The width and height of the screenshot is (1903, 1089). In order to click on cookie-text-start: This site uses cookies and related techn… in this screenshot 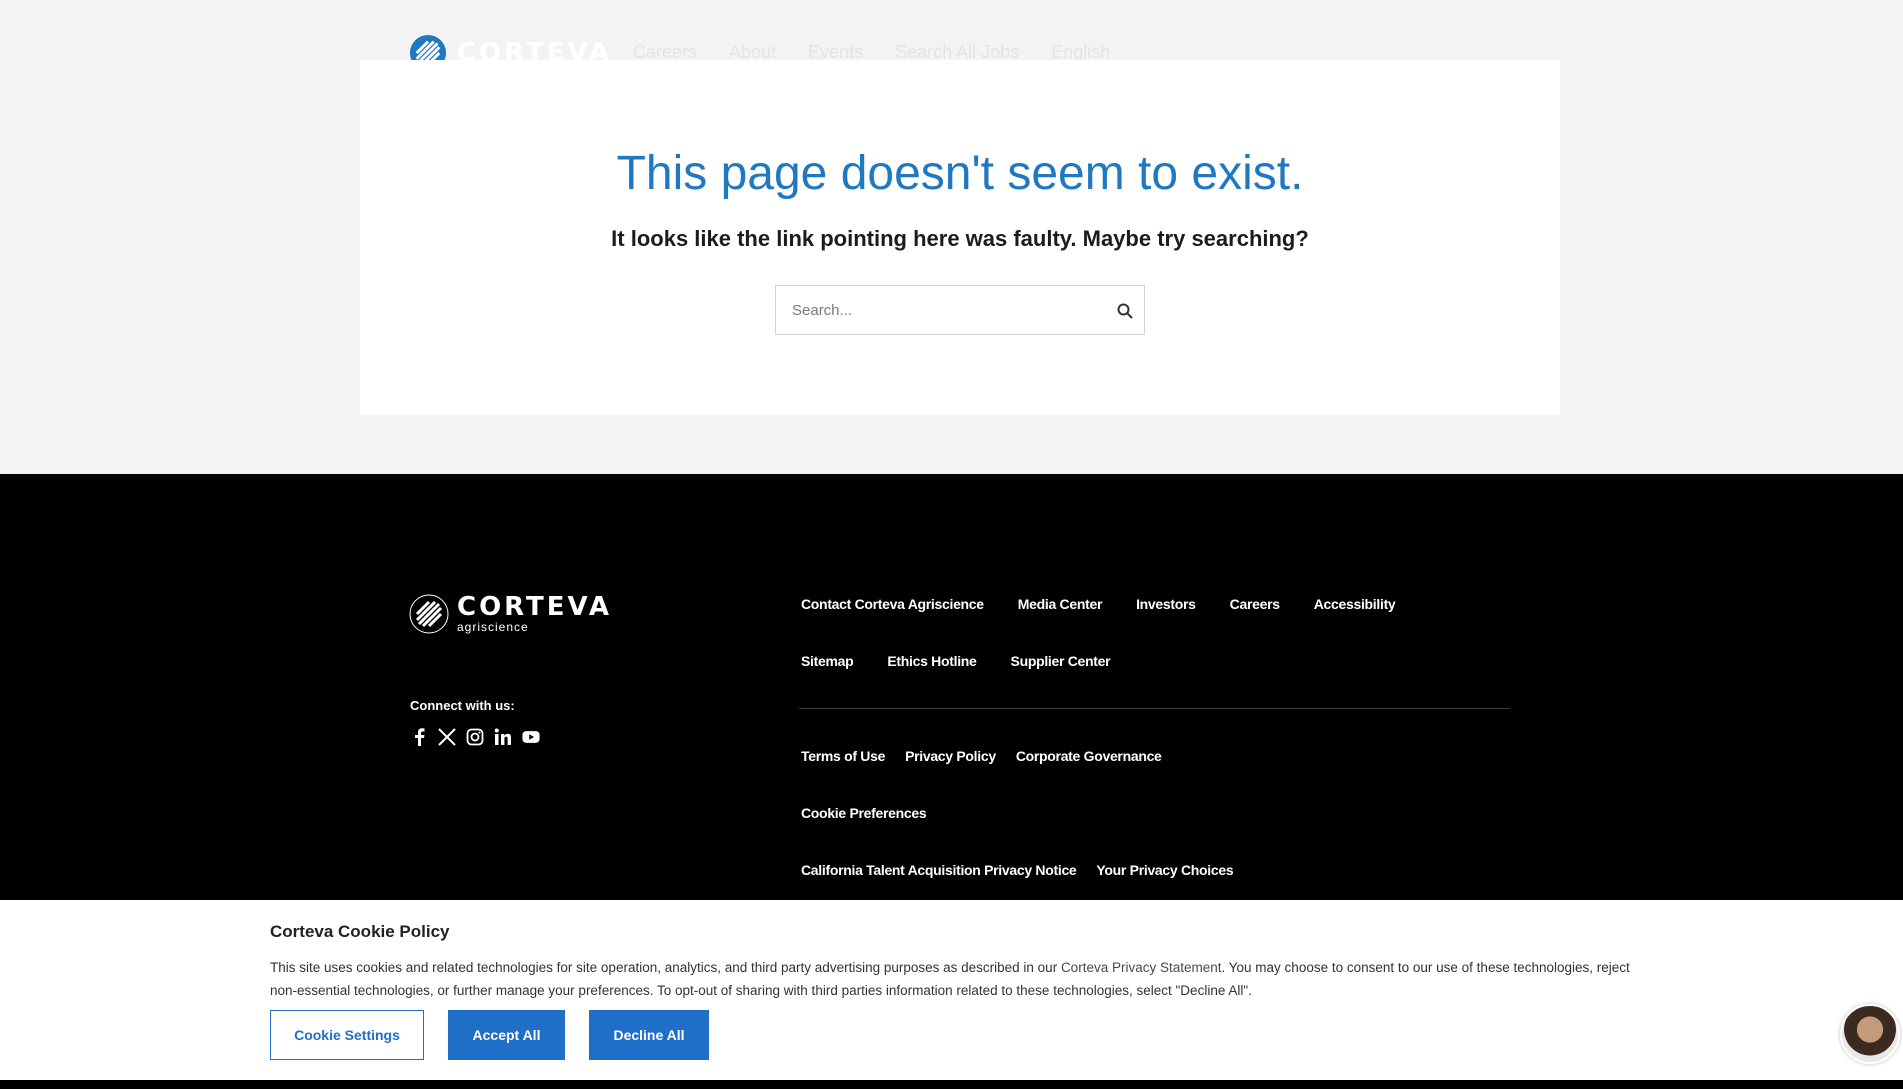, I will do `click(665, 967)`.